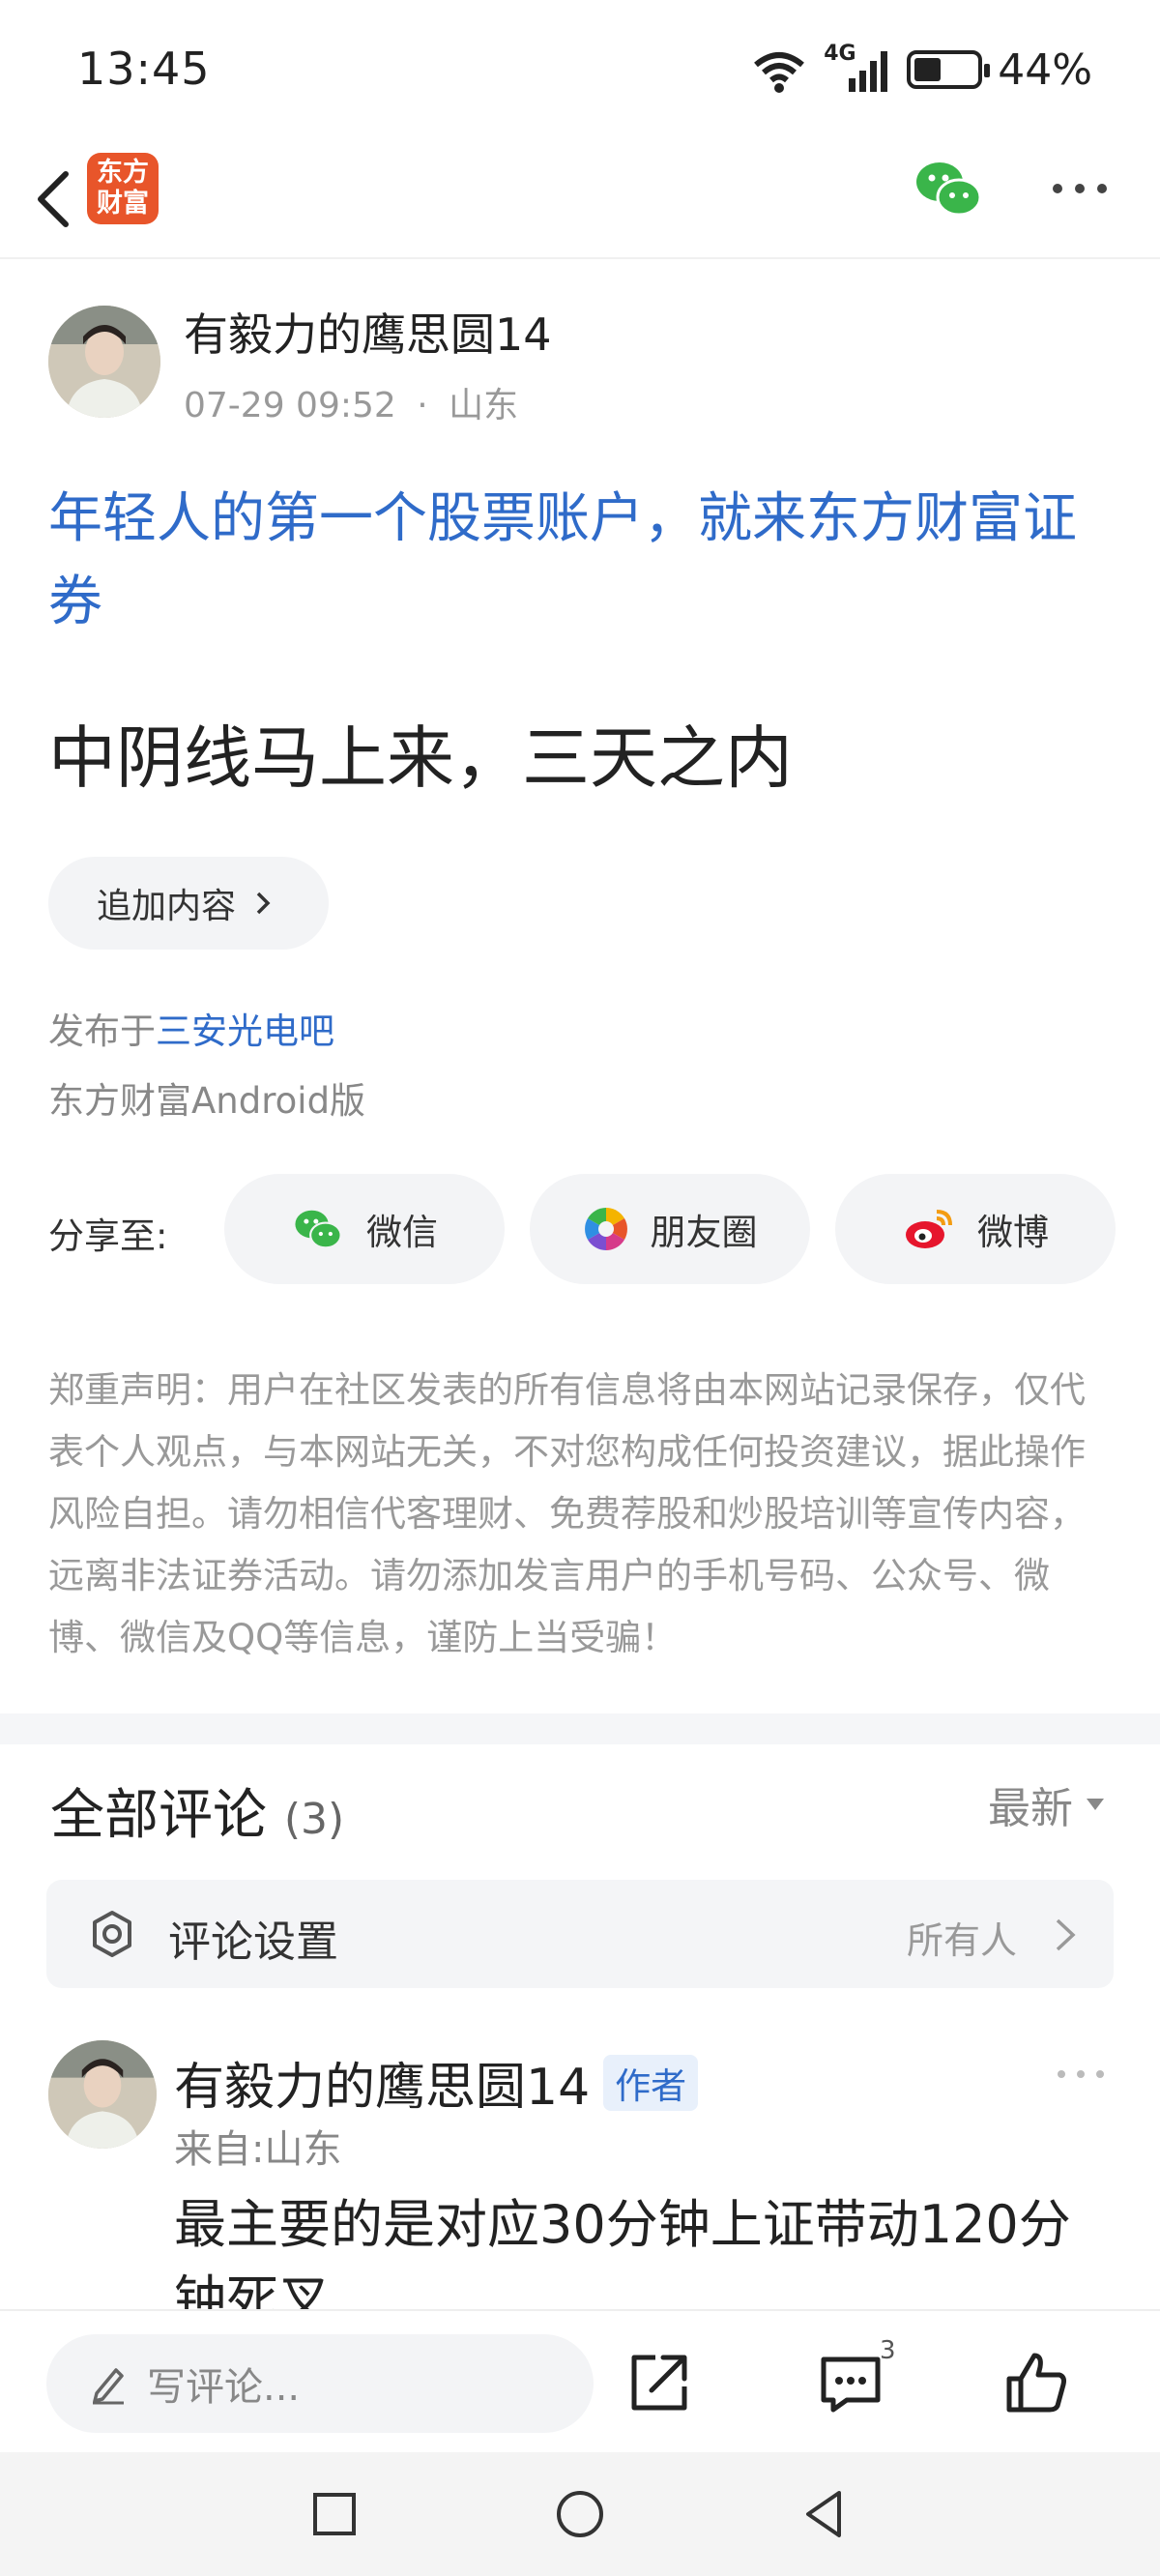 This screenshot has height=2576, width=1160. Describe the element at coordinates (975, 1229) in the screenshot. I see `share-weibo-button: 微博` at that location.